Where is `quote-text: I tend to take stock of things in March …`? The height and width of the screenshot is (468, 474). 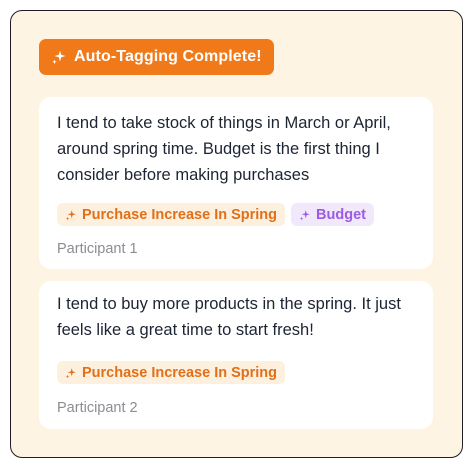
quote-text: I tend to take stock of things in March … is located at coordinates (224, 149).